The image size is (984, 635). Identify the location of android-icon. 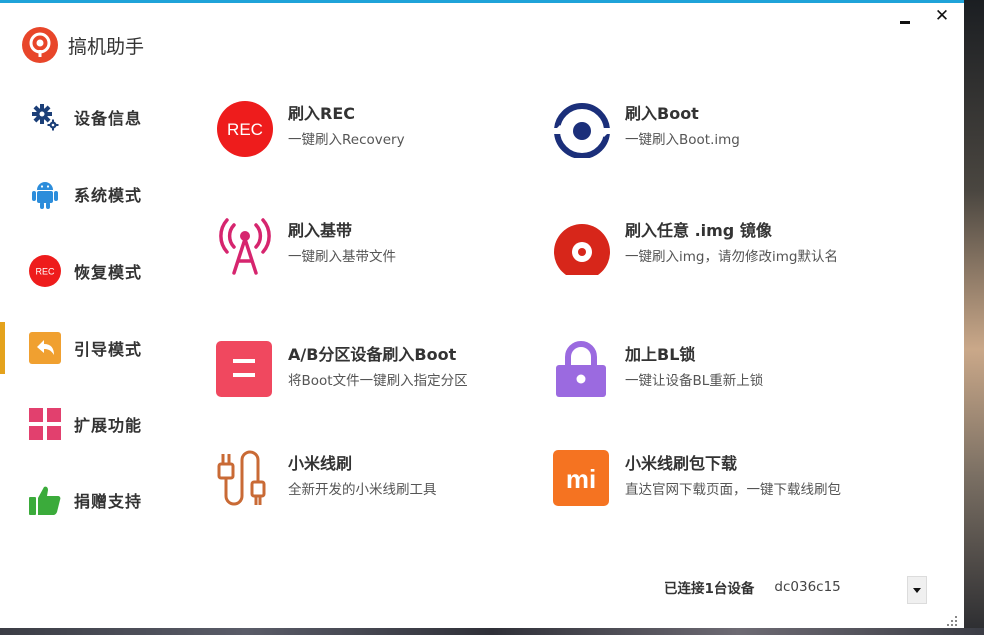
(45, 194).